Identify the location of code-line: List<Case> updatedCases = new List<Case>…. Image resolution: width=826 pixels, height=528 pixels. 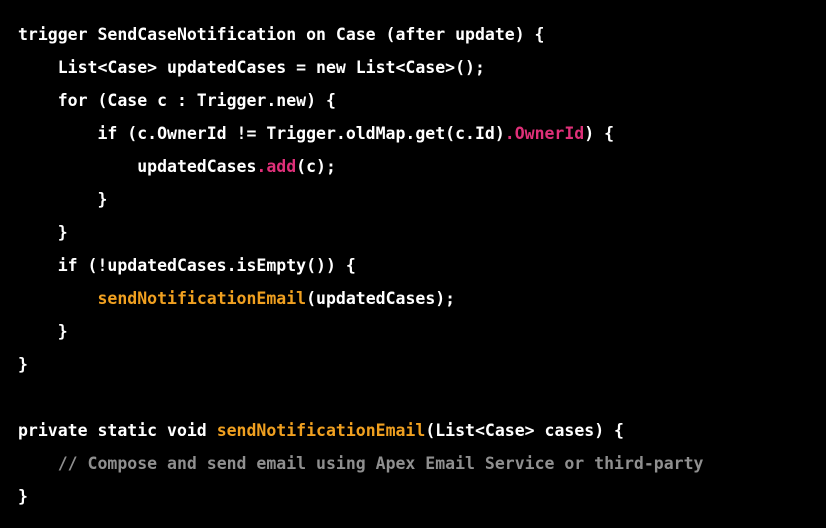
(360, 67).